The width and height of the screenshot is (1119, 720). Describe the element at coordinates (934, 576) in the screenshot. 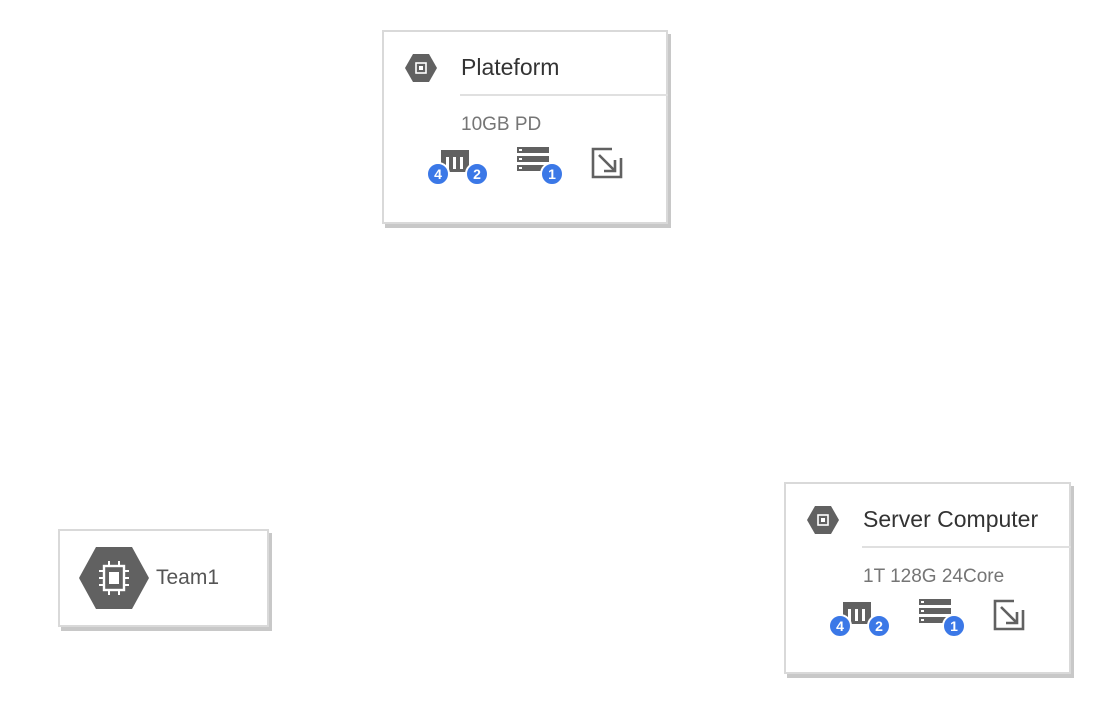

I see `node-subtitle: 1T 128G 24Core` at that location.